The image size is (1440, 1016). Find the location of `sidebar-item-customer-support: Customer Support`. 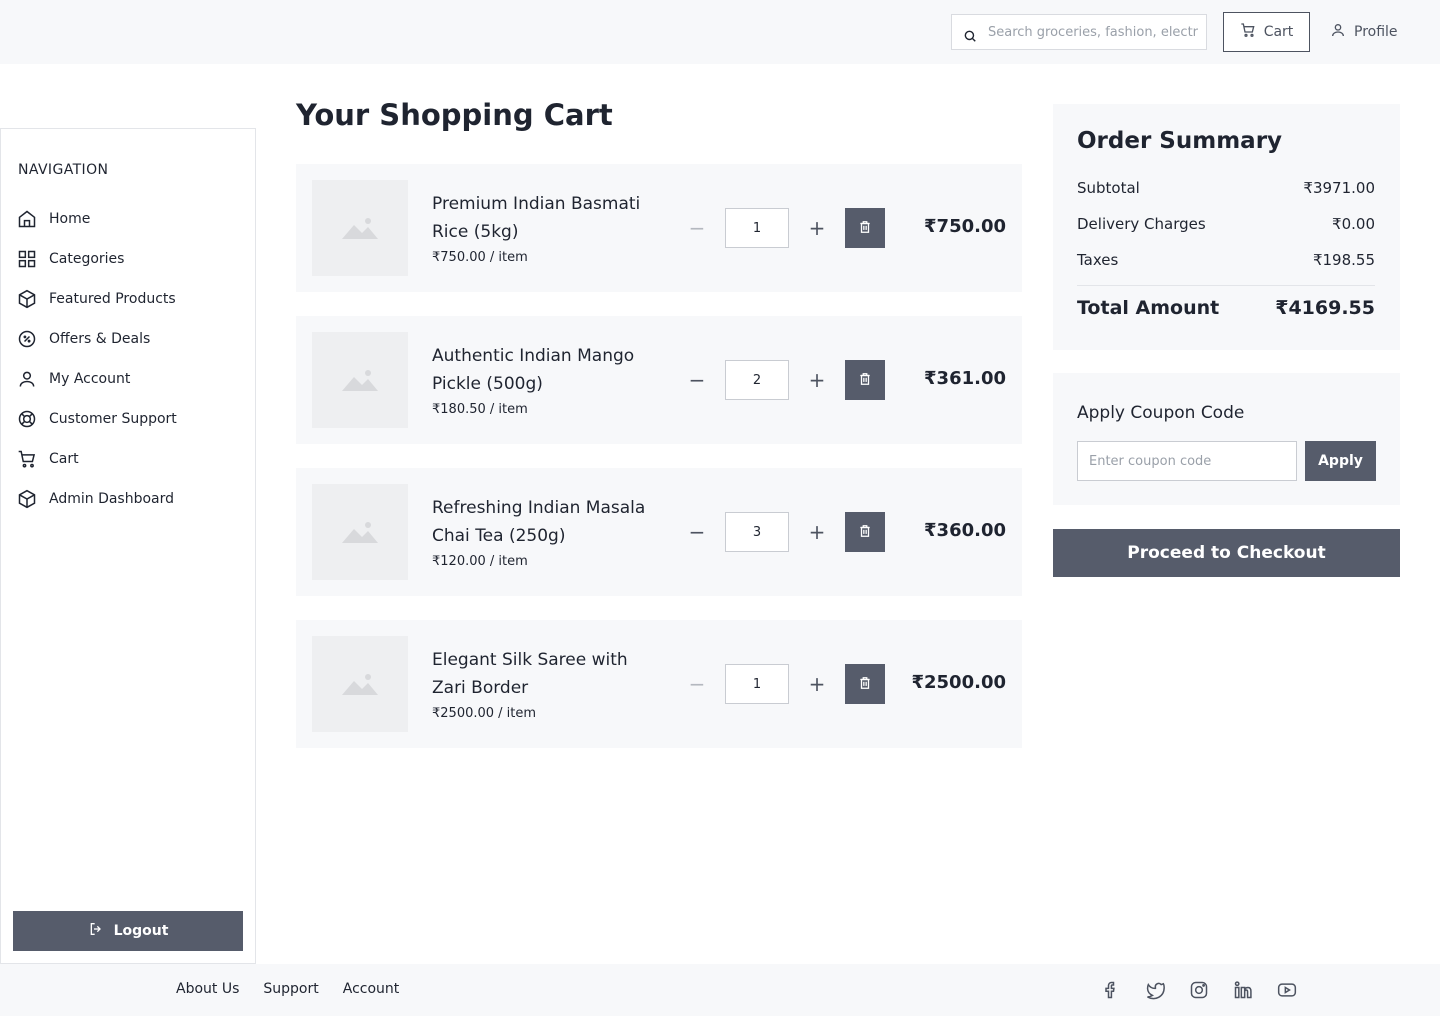

sidebar-item-customer-support: Customer Support is located at coordinates (129, 419).